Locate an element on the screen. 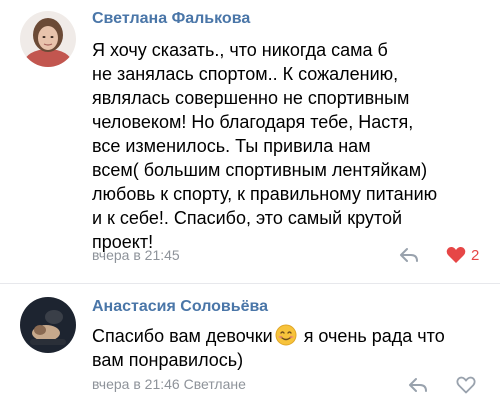 Image resolution: width=500 pixels, height=406 pixels. comment-text-line: Я хочу сказать., что никогда сама б is located at coordinates (240, 50).